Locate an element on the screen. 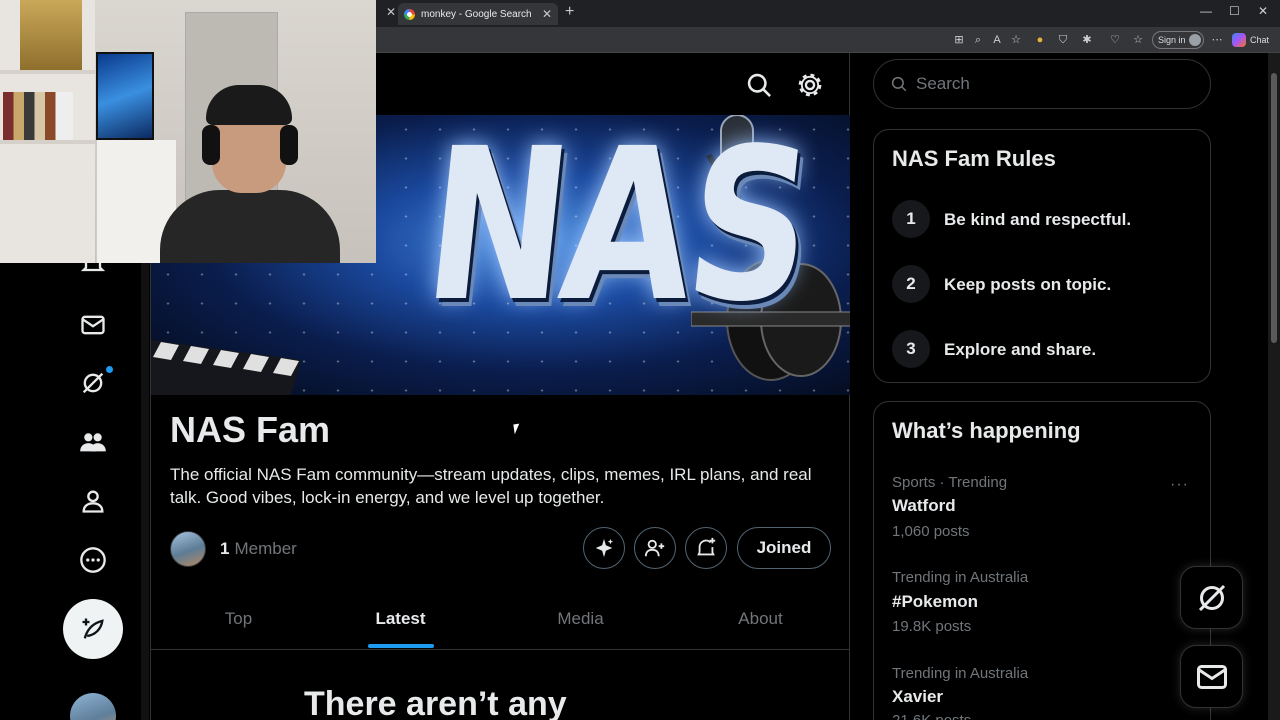 The image size is (1280, 720). rule-number: 2 is located at coordinates (911, 284).